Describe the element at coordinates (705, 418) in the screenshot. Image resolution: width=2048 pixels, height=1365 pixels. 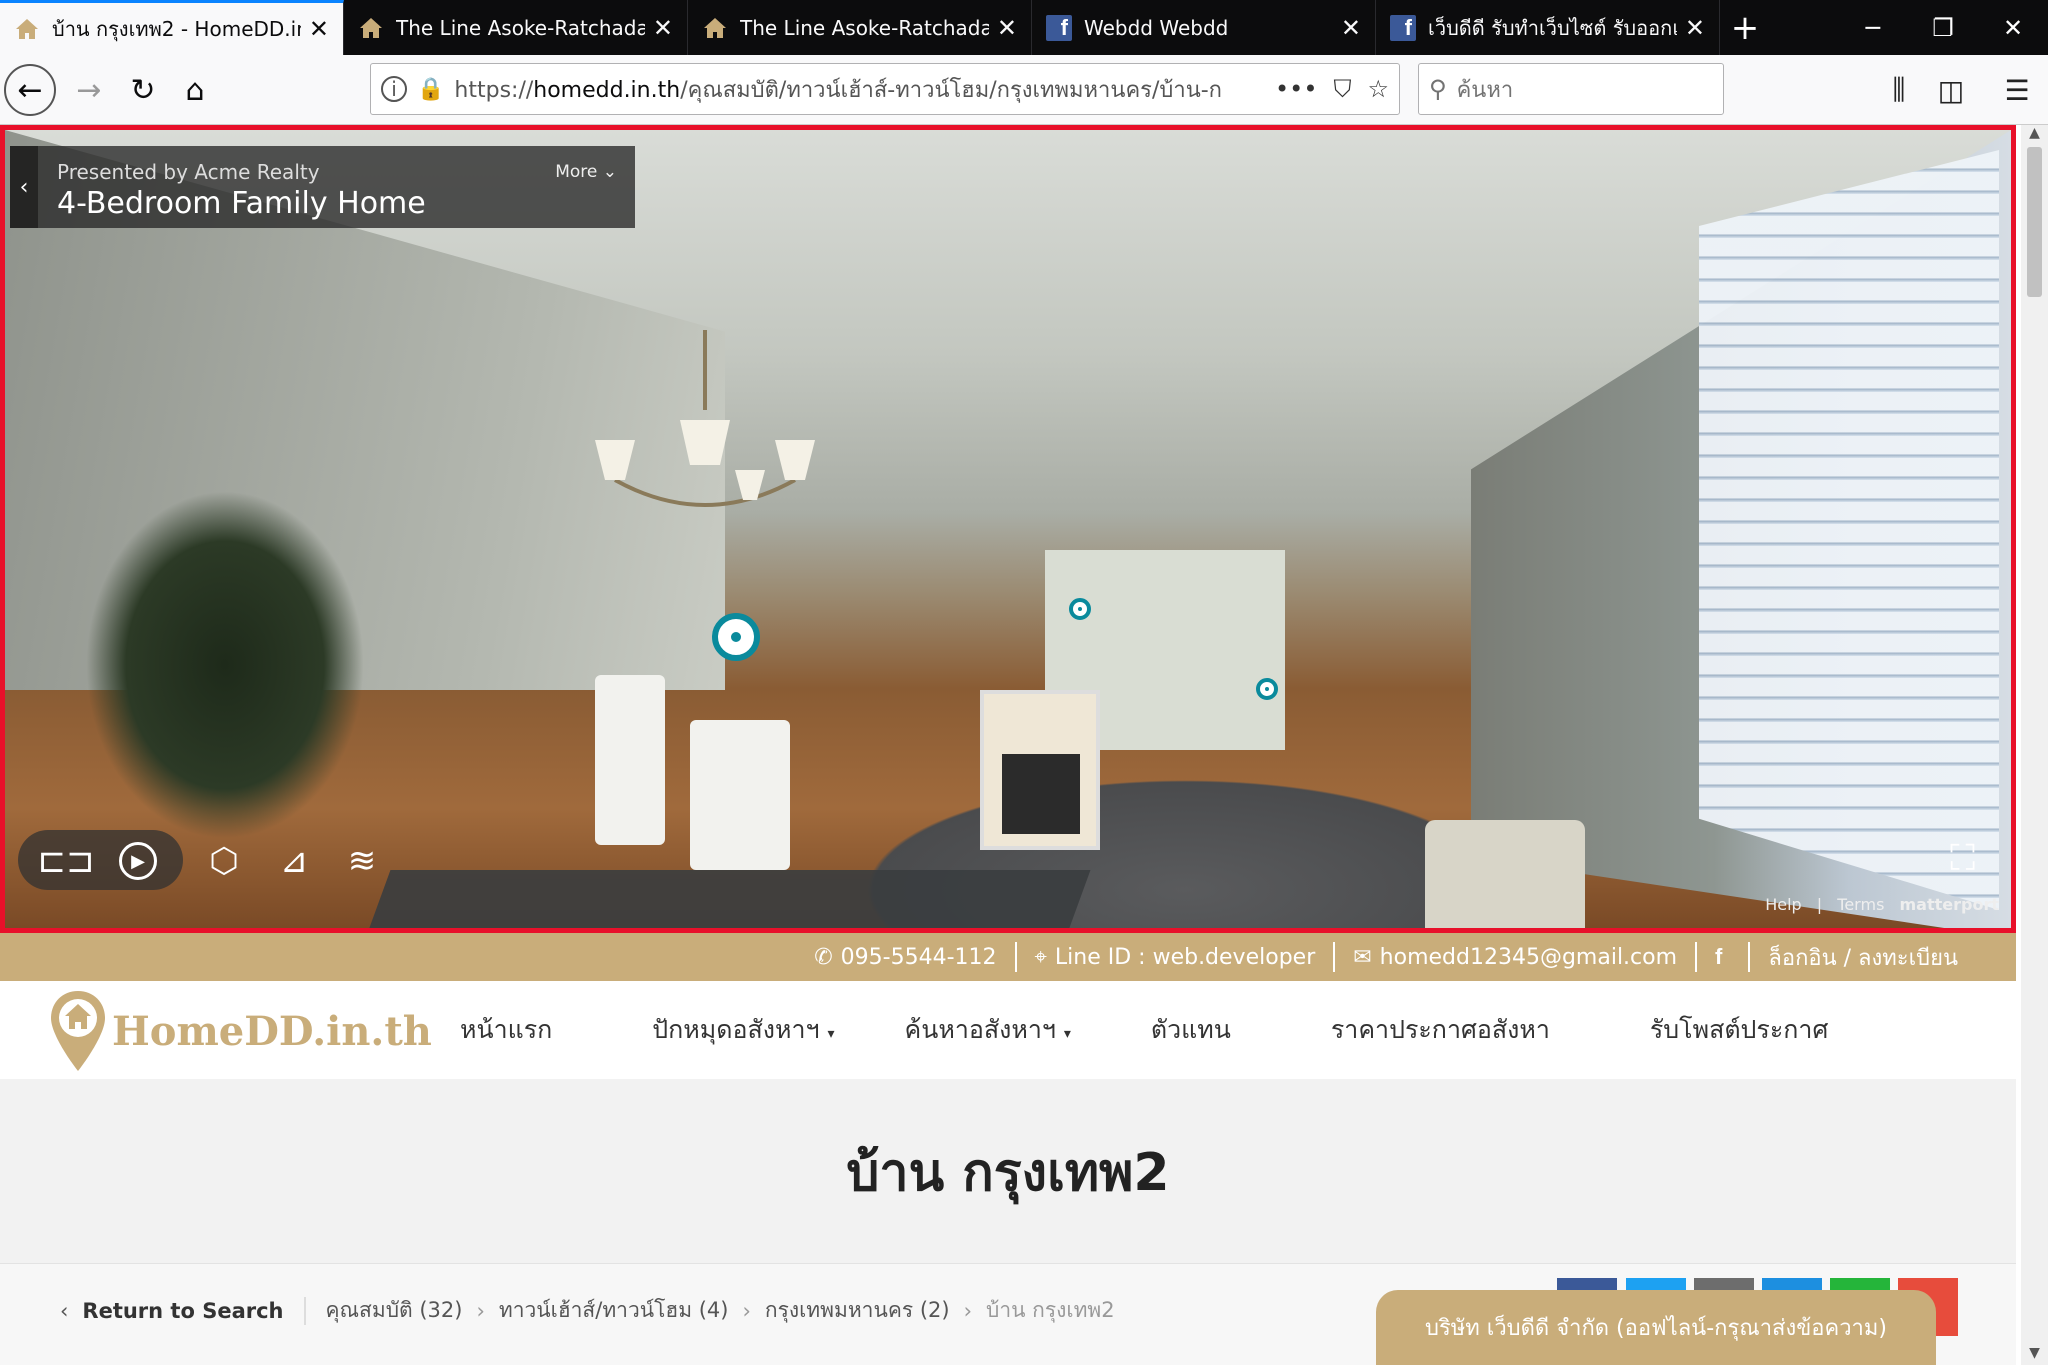
I see `chandelier-image` at that location.